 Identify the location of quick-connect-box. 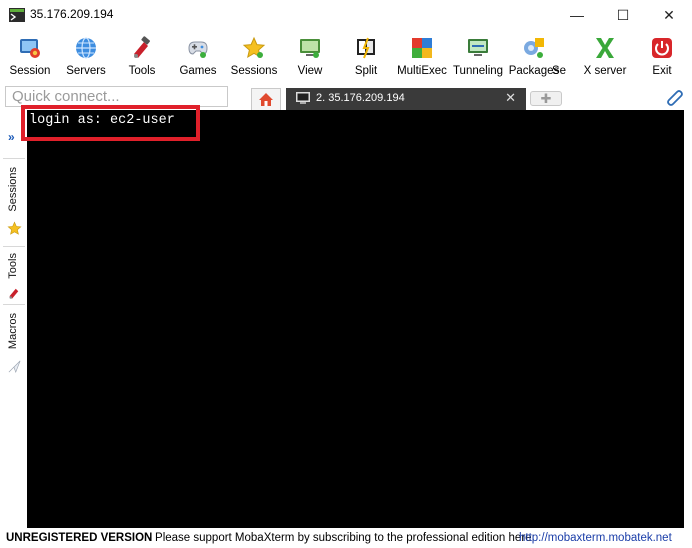
(116, 96).